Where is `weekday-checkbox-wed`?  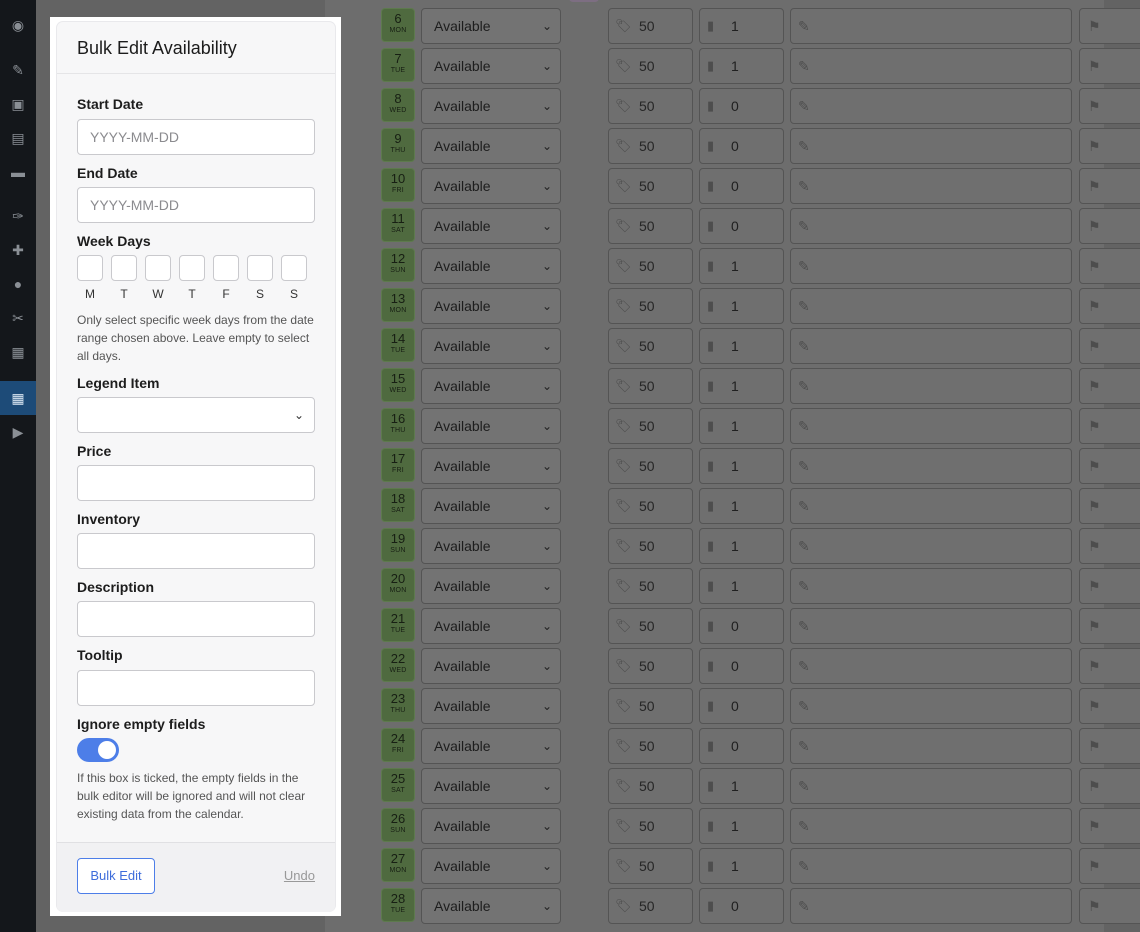 weekday-checkbox-wed is located at coordinates (158, 268).